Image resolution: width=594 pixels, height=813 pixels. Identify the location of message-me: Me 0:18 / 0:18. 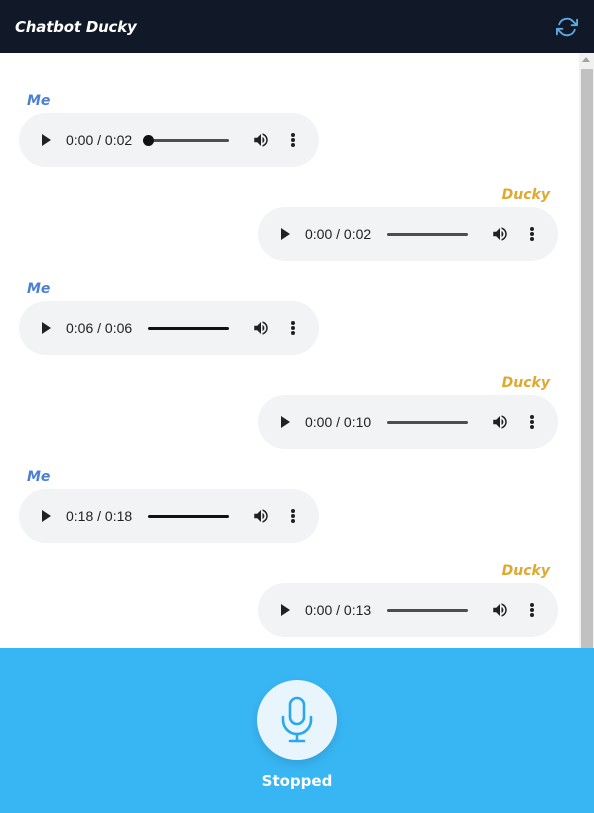
(169, 506).